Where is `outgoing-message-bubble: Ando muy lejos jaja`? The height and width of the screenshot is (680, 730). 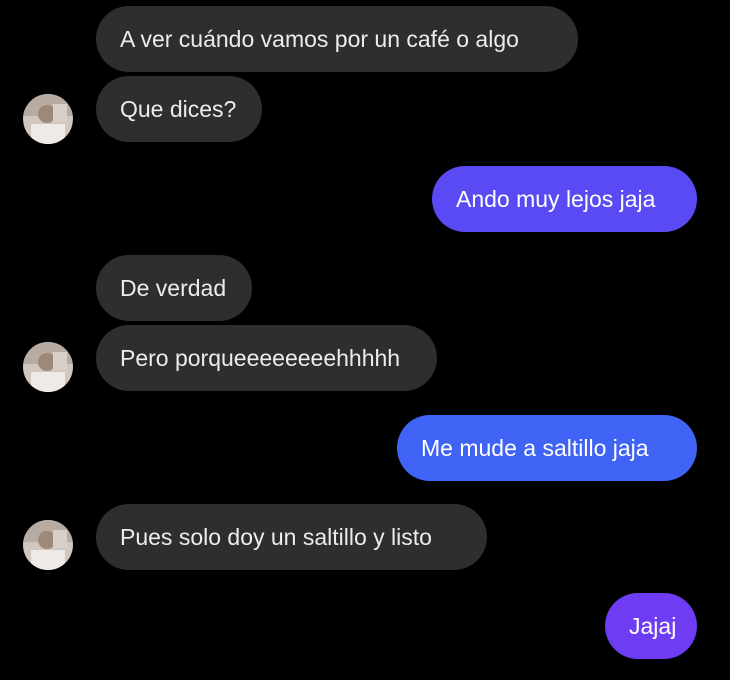 outgoing-message-bubble: Ando muy lejos jaja is located at coordinates (564, 199).